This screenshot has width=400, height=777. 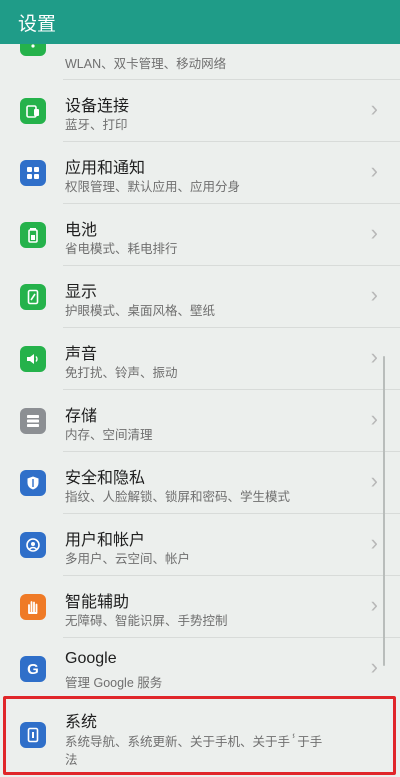 What do you see at coordinates (153, 187) in the screenshot?
I see `settings-item-subtitle: 权限管理、默认应用、应用分身` at bounding box center [153, 187].